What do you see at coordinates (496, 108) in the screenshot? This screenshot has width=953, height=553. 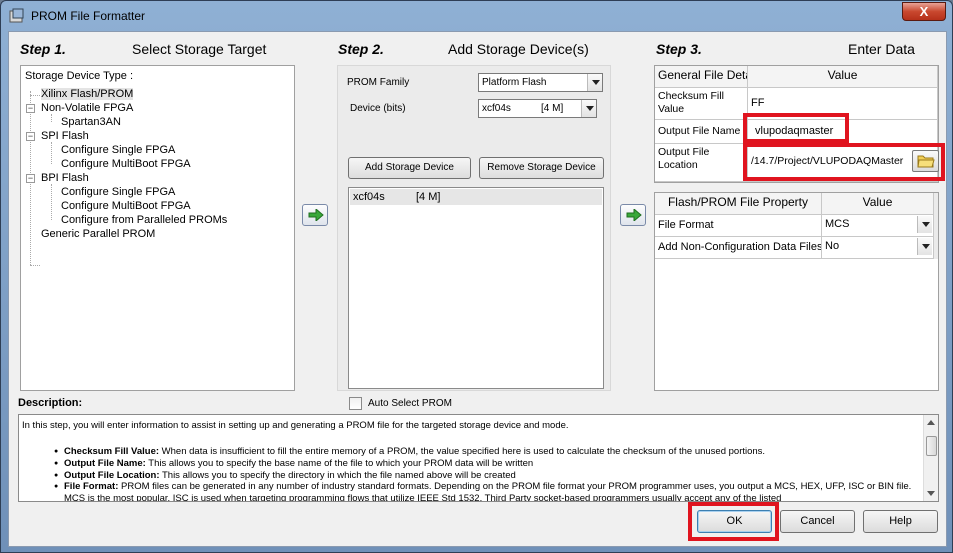 I see `device-value: xcf04s` at bounding box center [496, 108].